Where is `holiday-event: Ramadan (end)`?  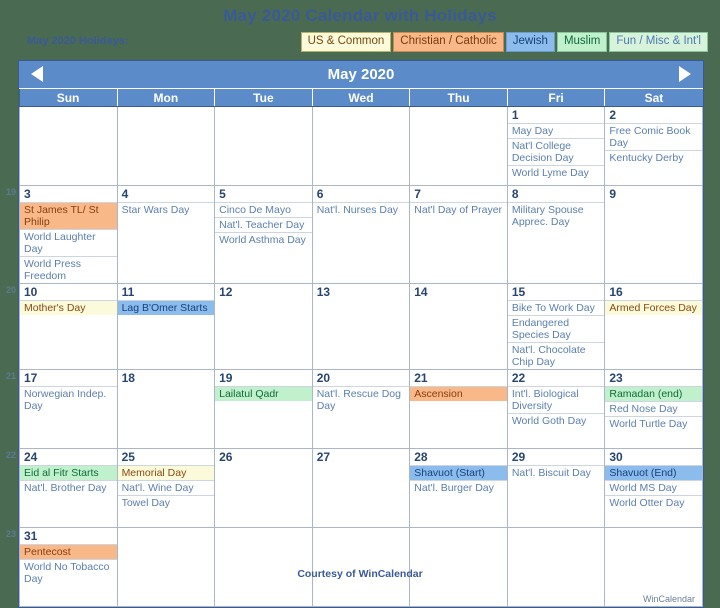
holiday-event: Ramadan (end) is located at coordinates (653, 393).